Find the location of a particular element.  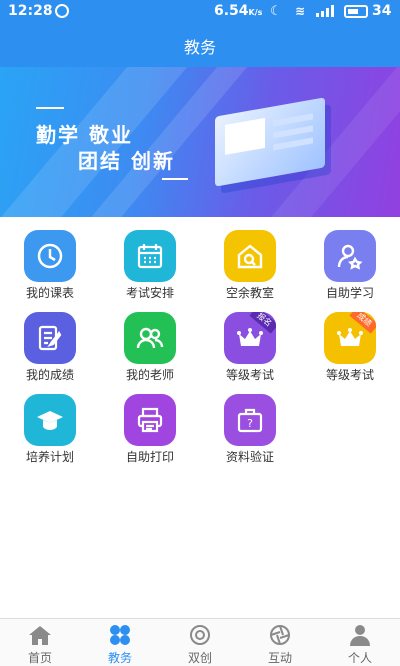

grid-item-label: 我的成绩 is located at coordinates (49, 375).